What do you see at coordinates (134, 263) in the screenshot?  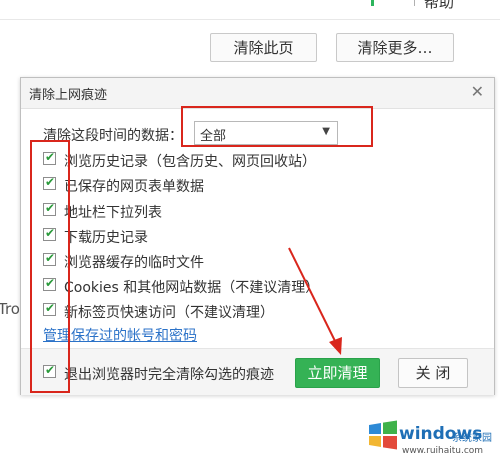 I see `option-label: 浏览器缓存的临时文件` at bounding box center [134, 263].